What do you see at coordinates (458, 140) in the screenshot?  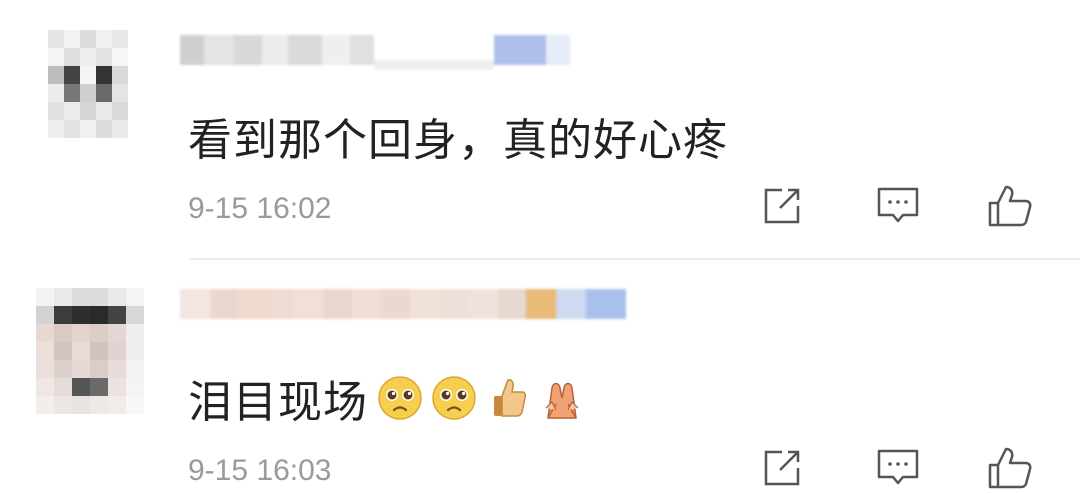 I see `comment-text: 看到那个回身，真的好心疼` at bounding box center [458, 140].